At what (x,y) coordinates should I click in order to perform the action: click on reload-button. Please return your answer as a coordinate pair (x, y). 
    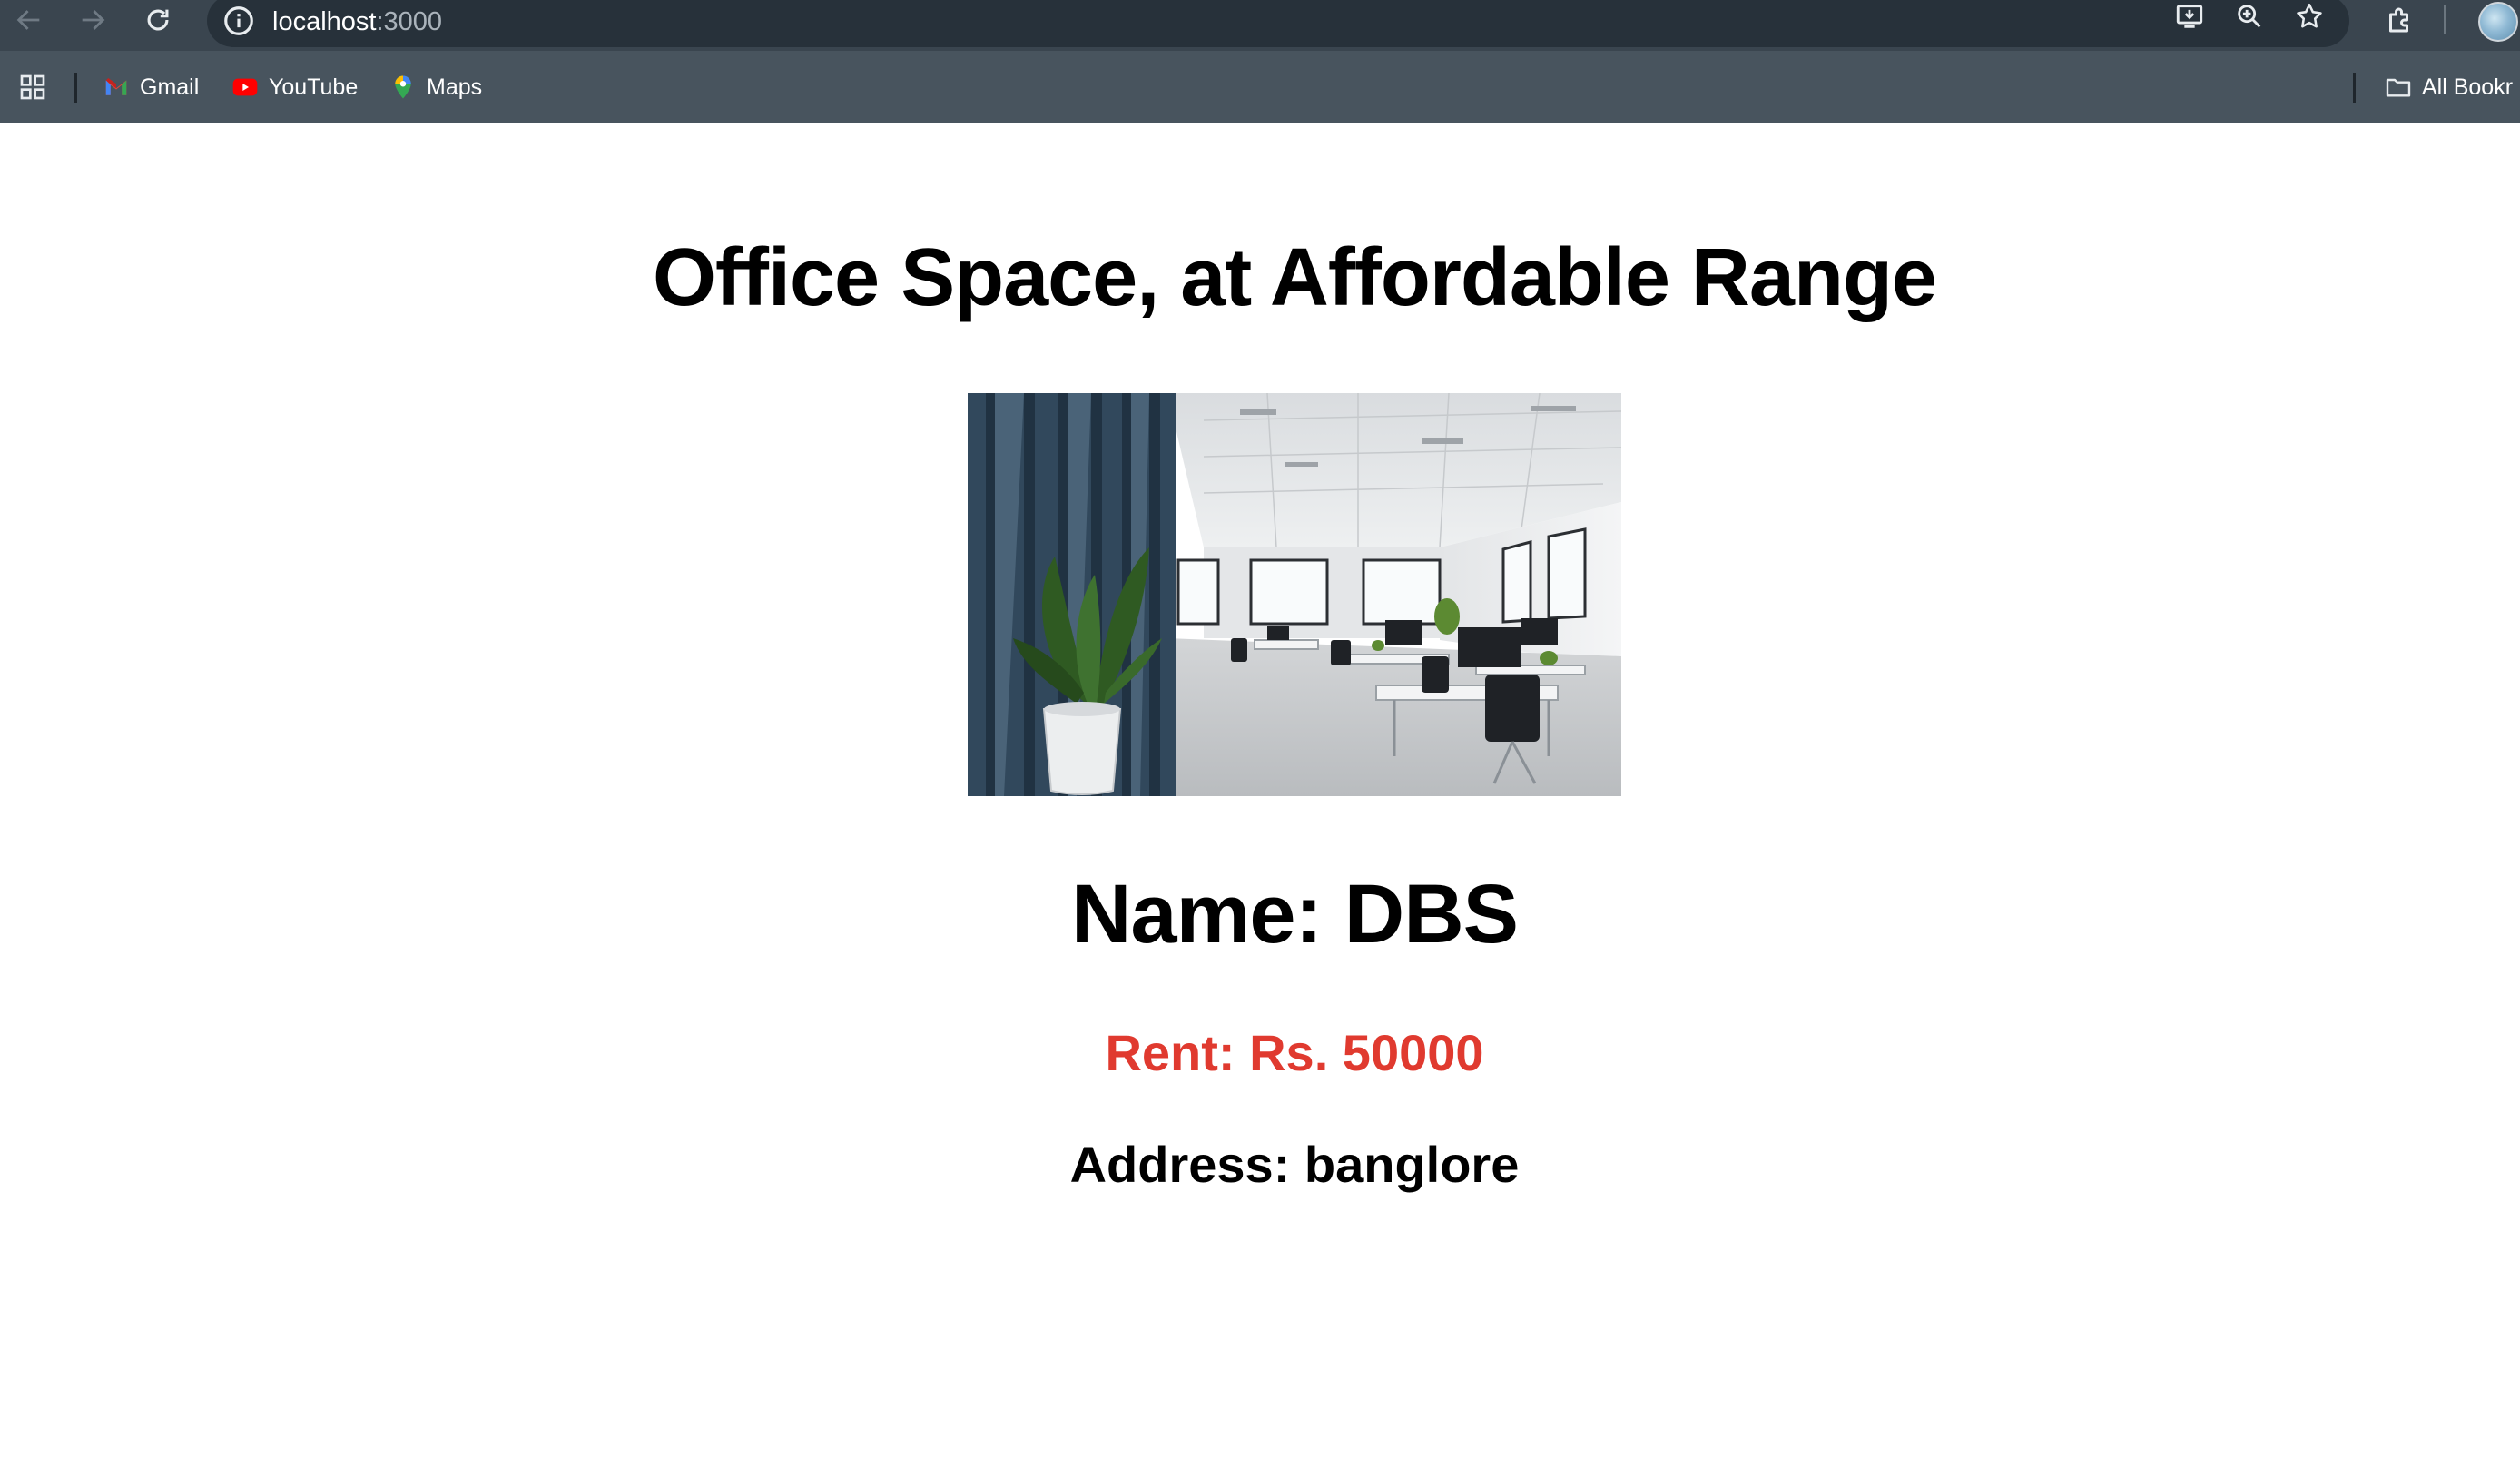
    Looking at the image, I should click on (158, 20).